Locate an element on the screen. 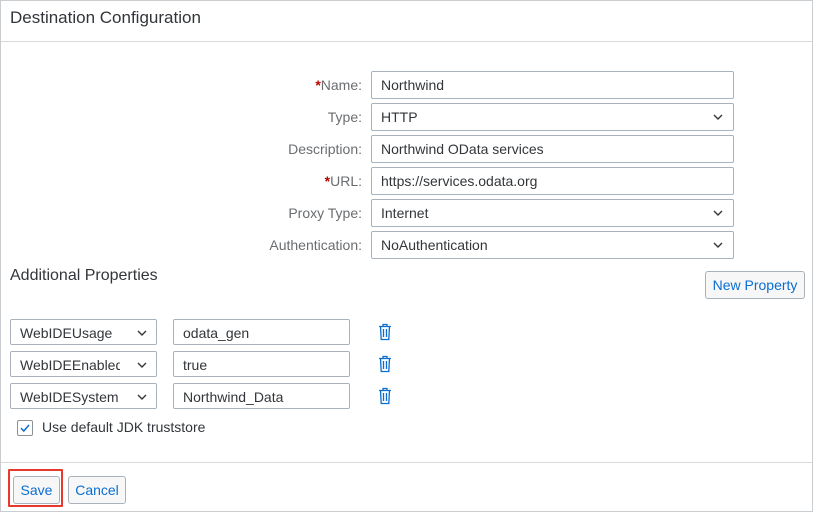 Image resolution: width=813 pixels, height=512 pixels. proxy-type-select: Internet is located at coordinates (552, 213).